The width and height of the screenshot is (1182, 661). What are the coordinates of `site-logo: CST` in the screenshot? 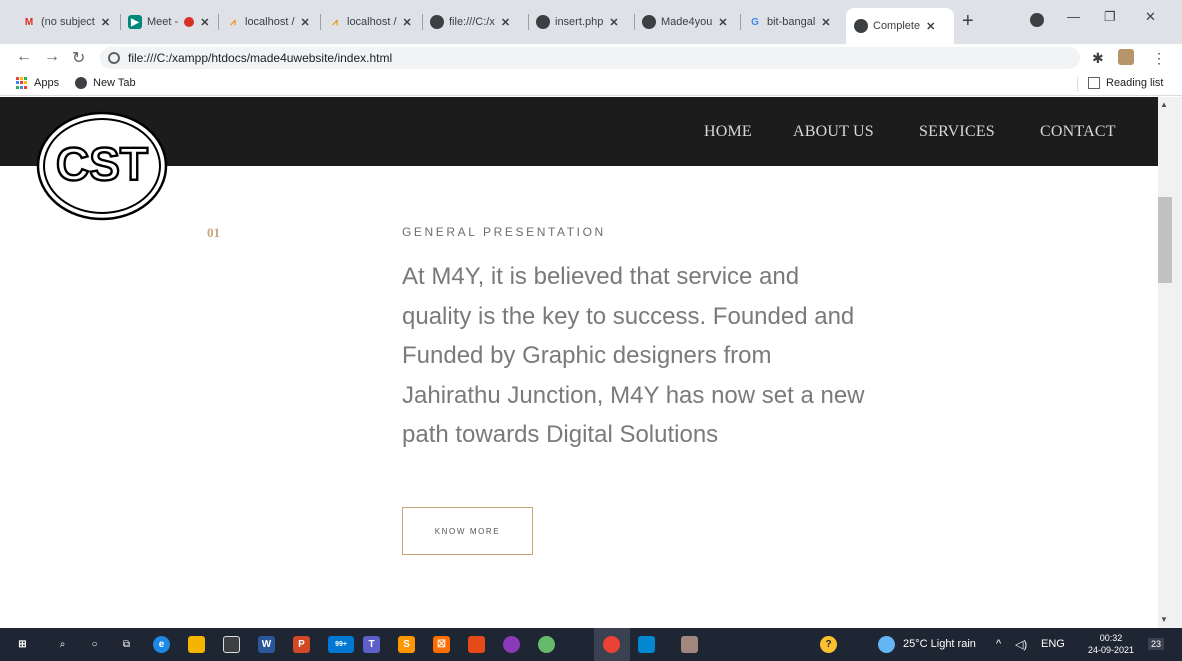 It's located at (102, 166).